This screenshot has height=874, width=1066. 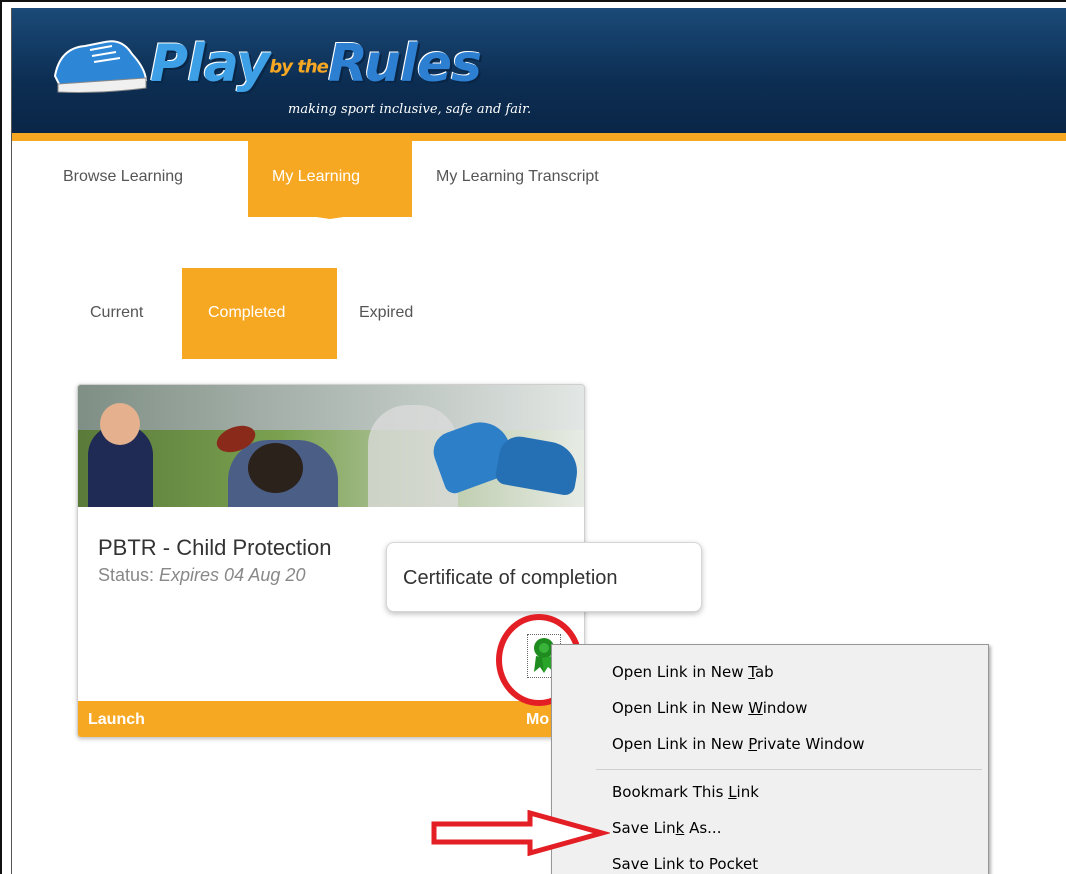 What do you see at coordinates (129, 575) in the screenshot?
I see `course-status-label: Status:` at bounding box center [129, 575].